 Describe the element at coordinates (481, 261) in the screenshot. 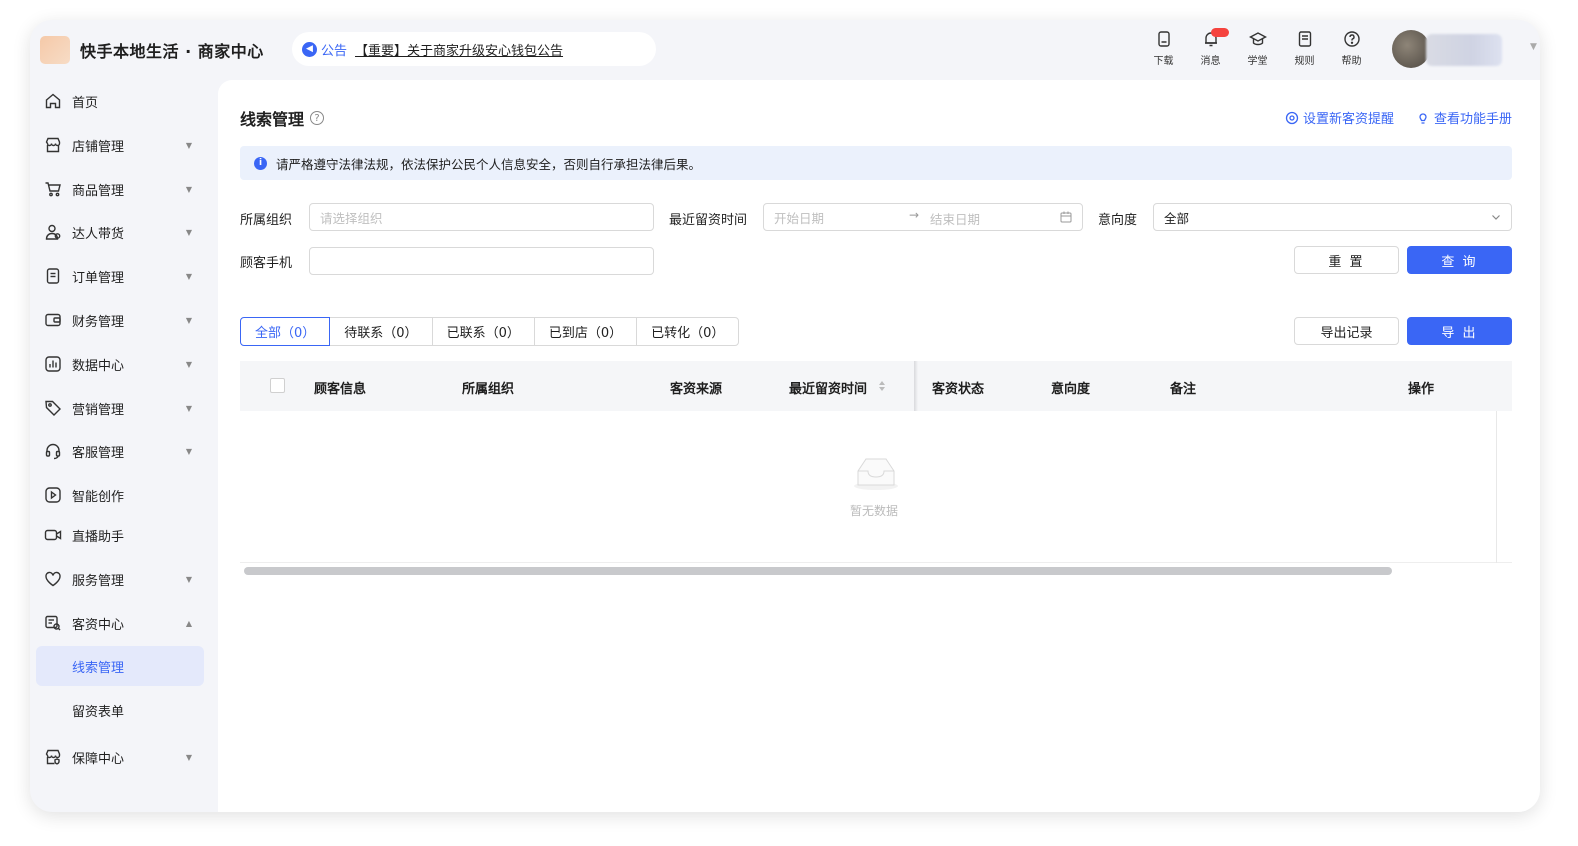

I see `phone-input` at that location.